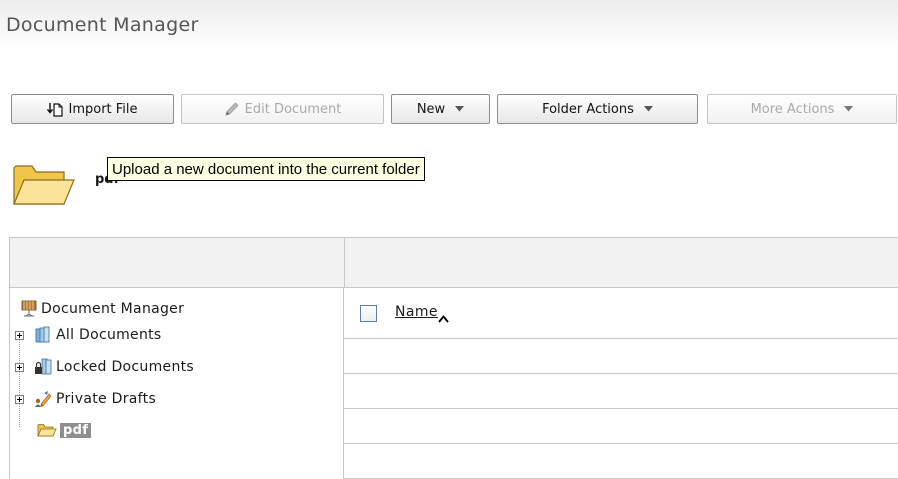 This screenshot has height=479, width=898. What do you see at coordinates (293, 109) in the screenshot?
I see `edit-document-label: Edit Document` at bounding box center [293, 109].